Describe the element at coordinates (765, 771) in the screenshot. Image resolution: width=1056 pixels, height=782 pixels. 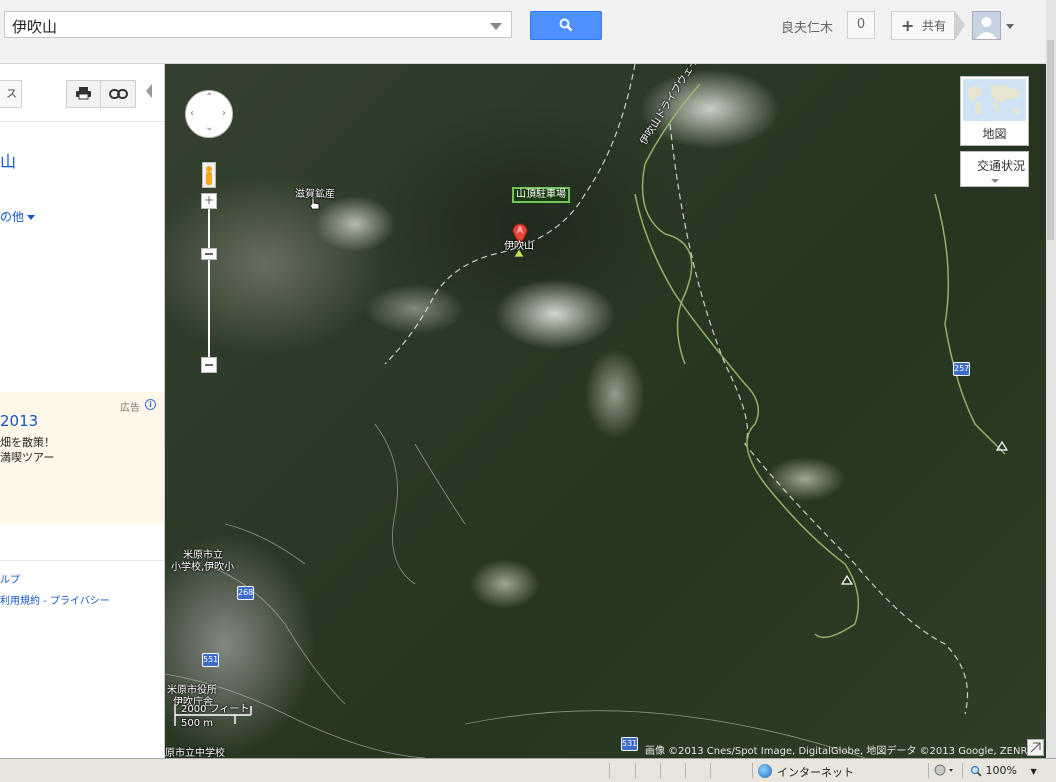
I see `globe-icon` at that location.